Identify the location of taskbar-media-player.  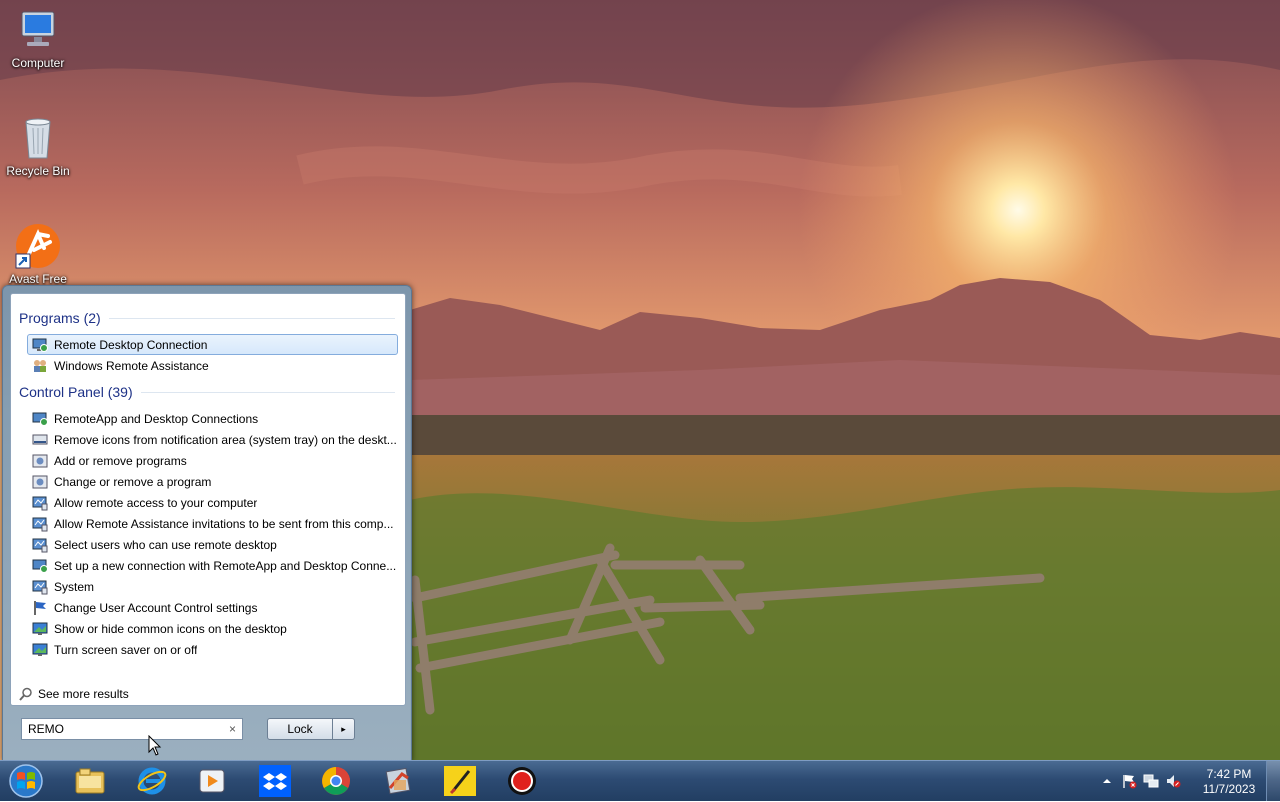
(212, 781).